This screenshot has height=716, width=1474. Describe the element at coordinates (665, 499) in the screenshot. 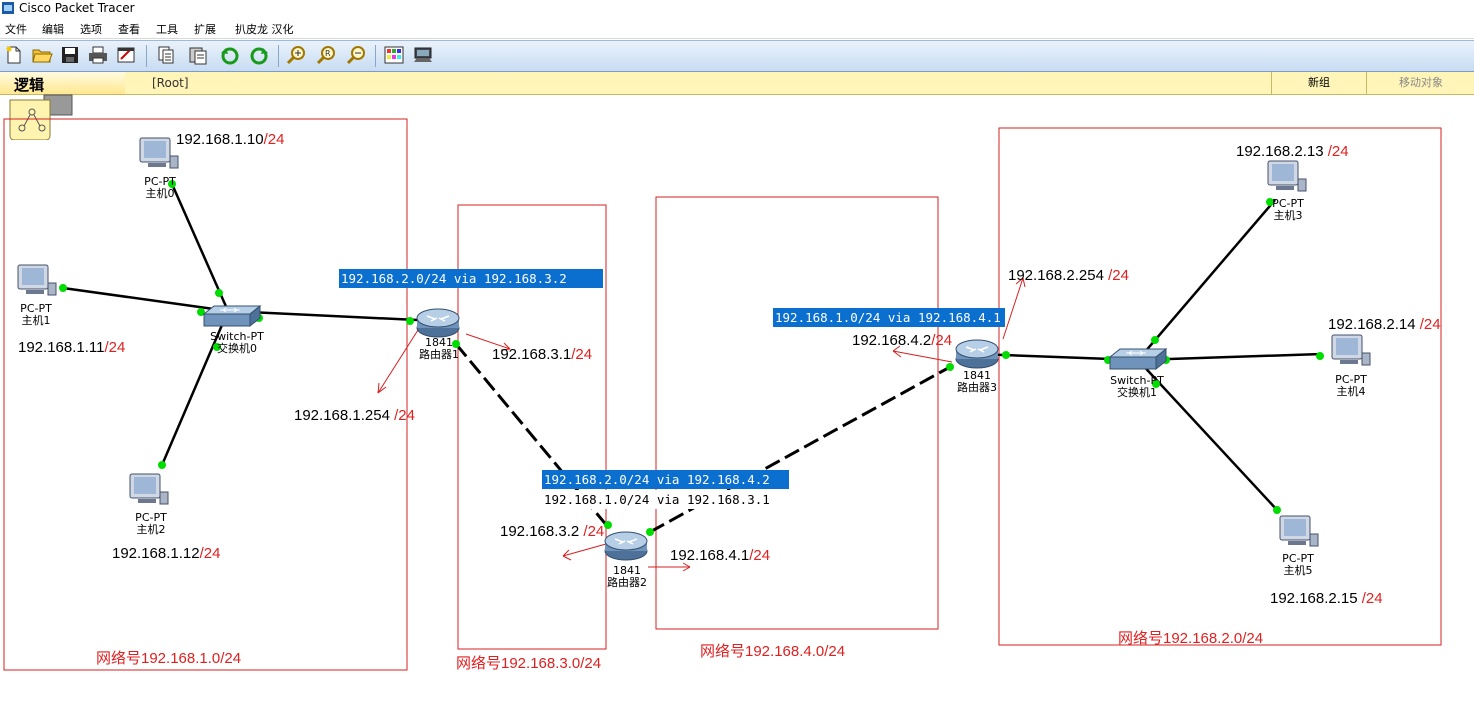

I see `route-r2-b: 192.168.1.0/24 via 192.168.3.1` at that location.